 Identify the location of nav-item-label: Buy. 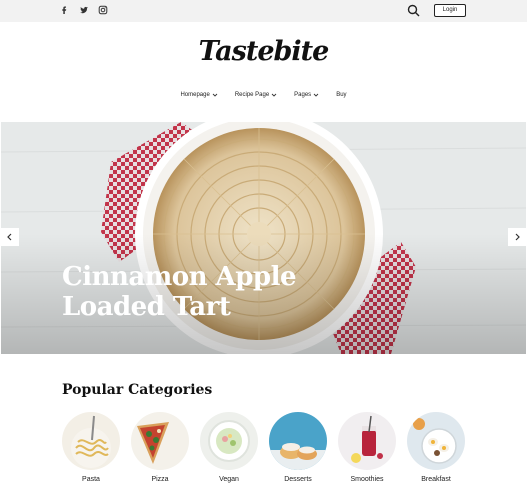
(341, 95).